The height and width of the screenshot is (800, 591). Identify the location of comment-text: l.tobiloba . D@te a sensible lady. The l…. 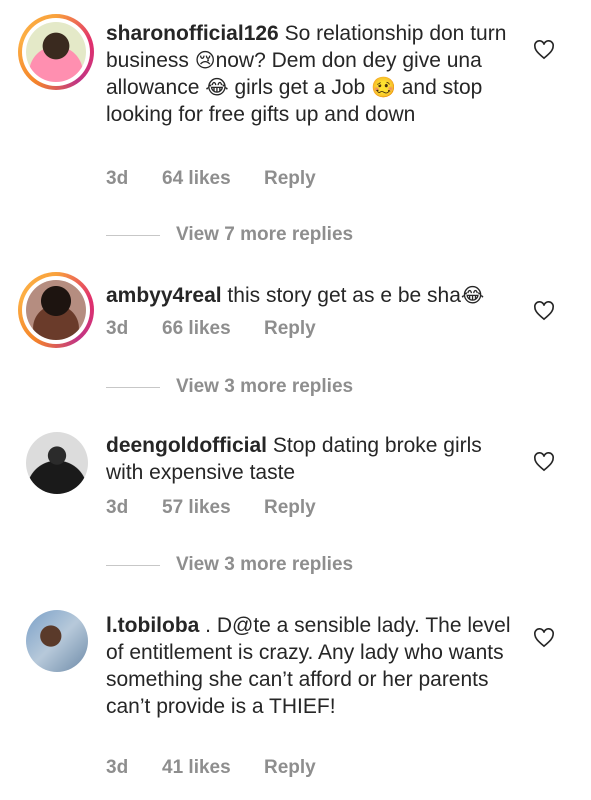
(308, 666).